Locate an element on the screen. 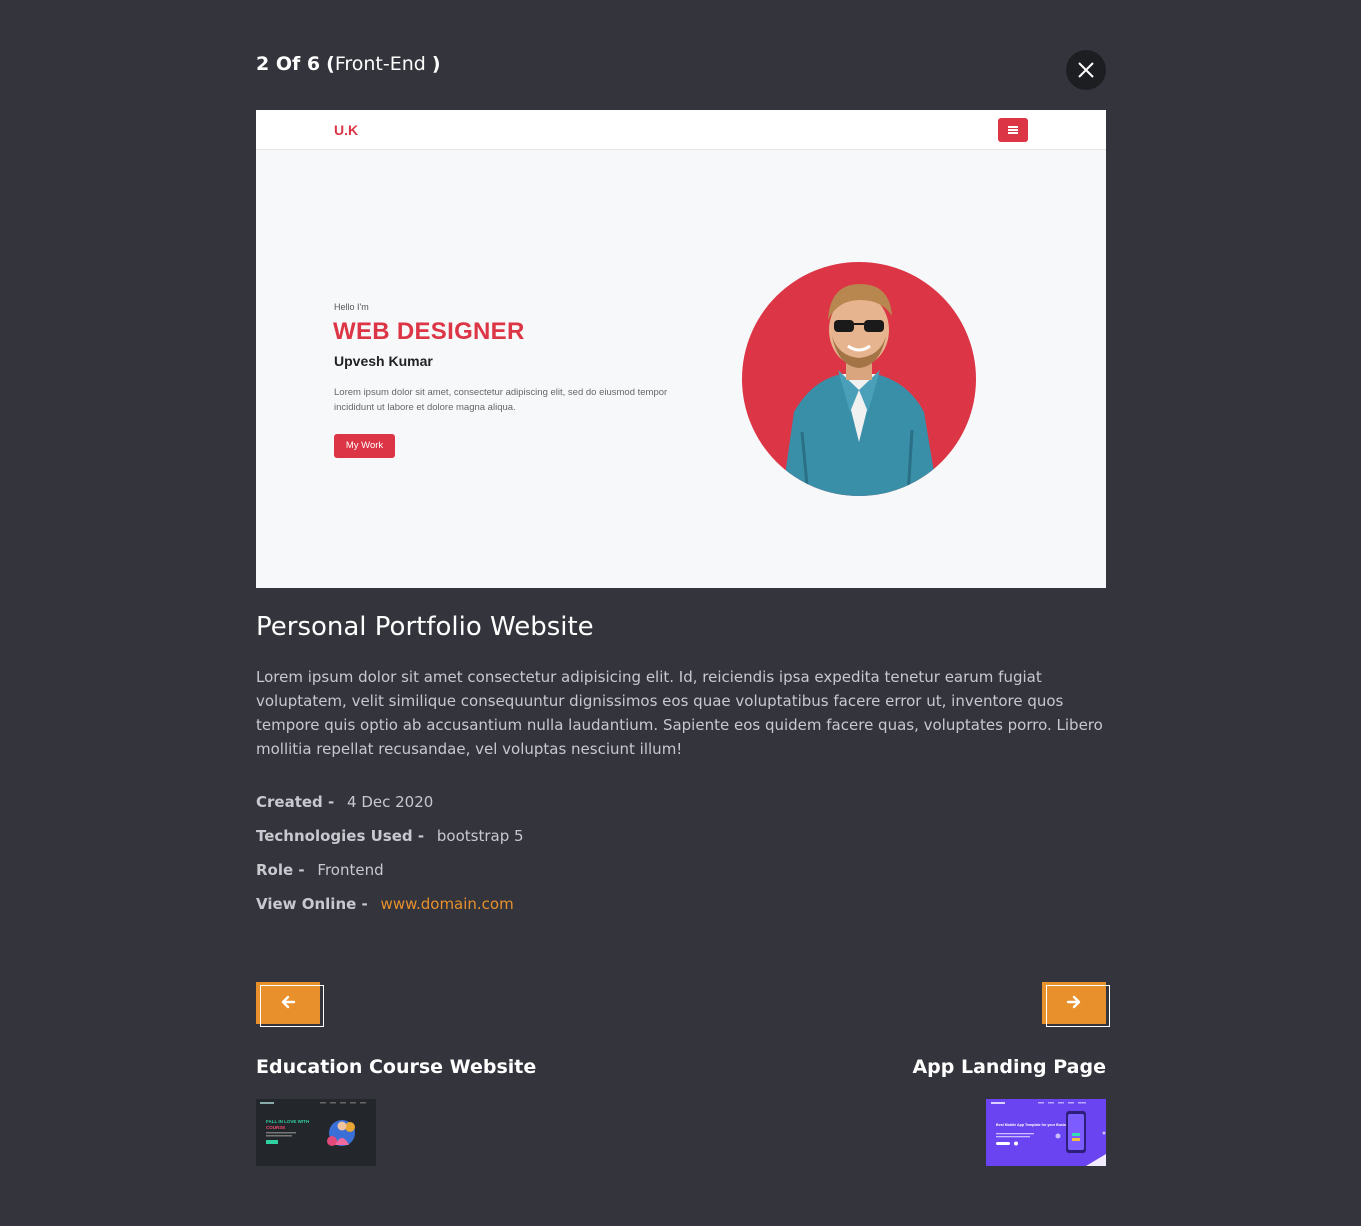 The image size is (1361, 1226). preview-role: WEB DESIGNER is located at coordinates (429, 331).